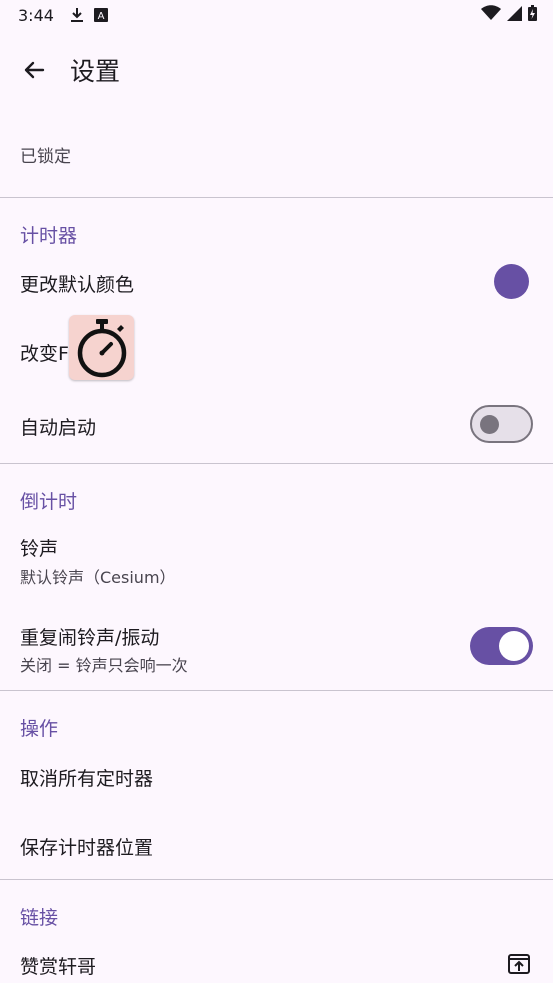 The height and width of the screenshot is (983, 553). What do you see at coordinates (276, 282) in the screenshot?
I see `change-color-row: 更改默认颜色` at bounding box center [276, 282].